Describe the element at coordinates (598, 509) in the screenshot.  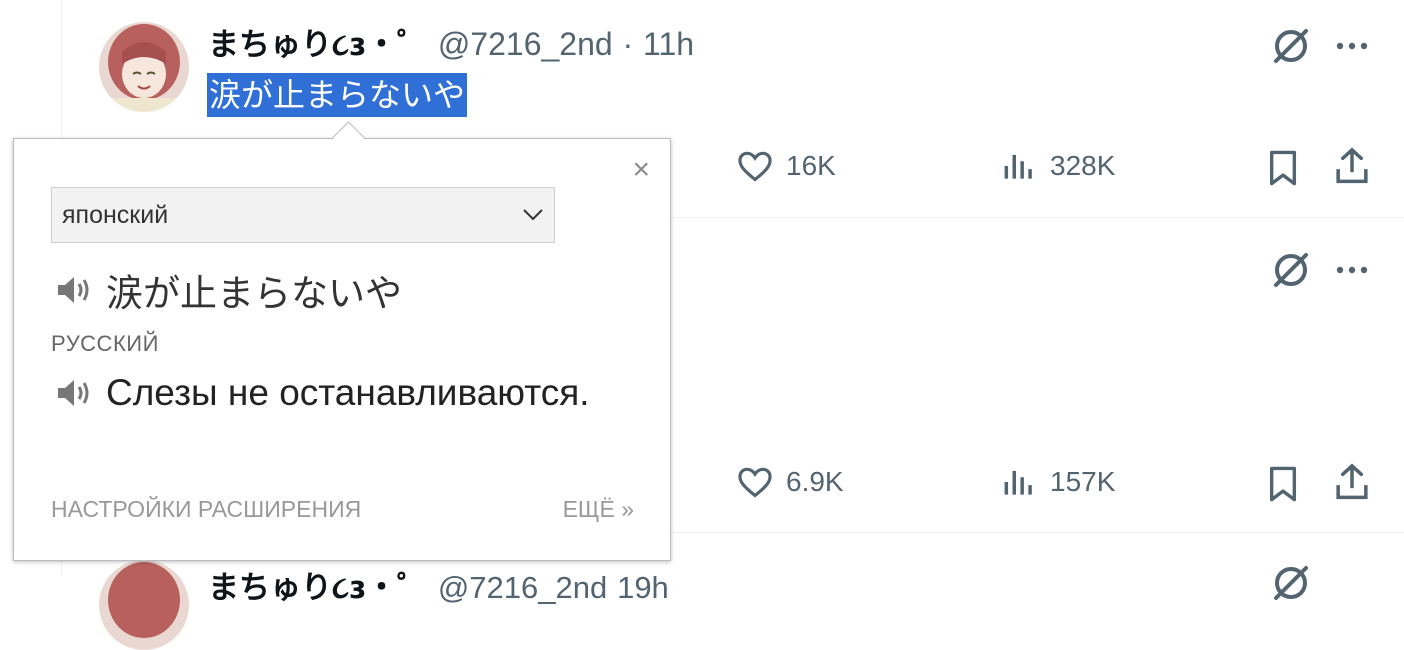
I see `more-link: ЕЩЁ »` at that location.